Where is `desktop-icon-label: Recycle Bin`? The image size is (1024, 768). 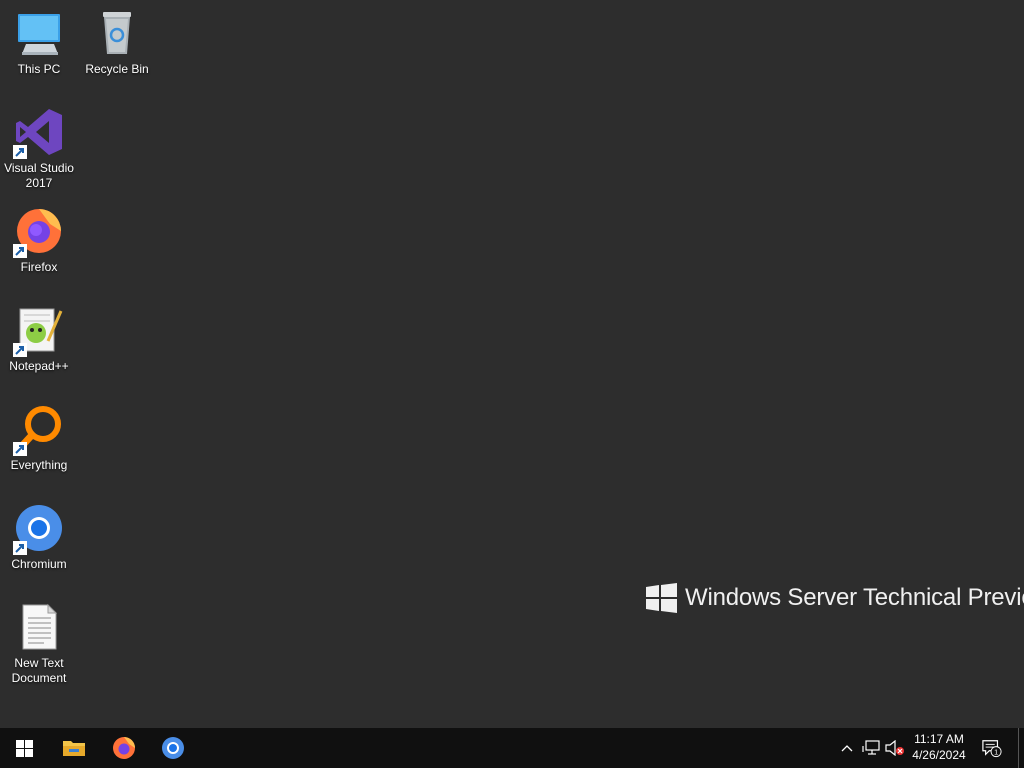
desktop-icon-label: Recycle Bin is located at coordinates (117, 69).